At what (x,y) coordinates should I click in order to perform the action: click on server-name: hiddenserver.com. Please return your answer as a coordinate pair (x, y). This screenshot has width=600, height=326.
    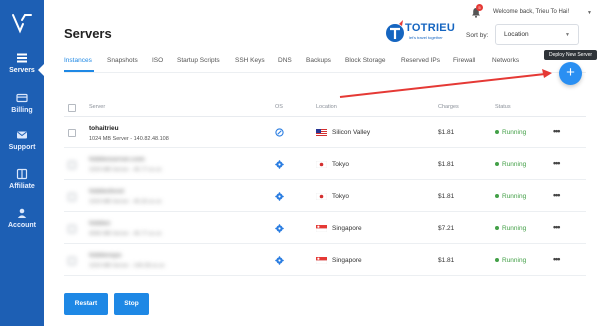
    Looking at the image, I should click on (117, 159).